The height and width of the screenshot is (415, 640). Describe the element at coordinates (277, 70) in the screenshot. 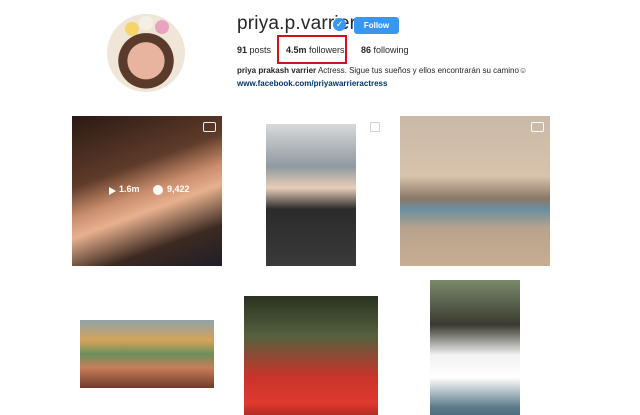

I see `bio-full-name: priya prakash varrier` at that location.